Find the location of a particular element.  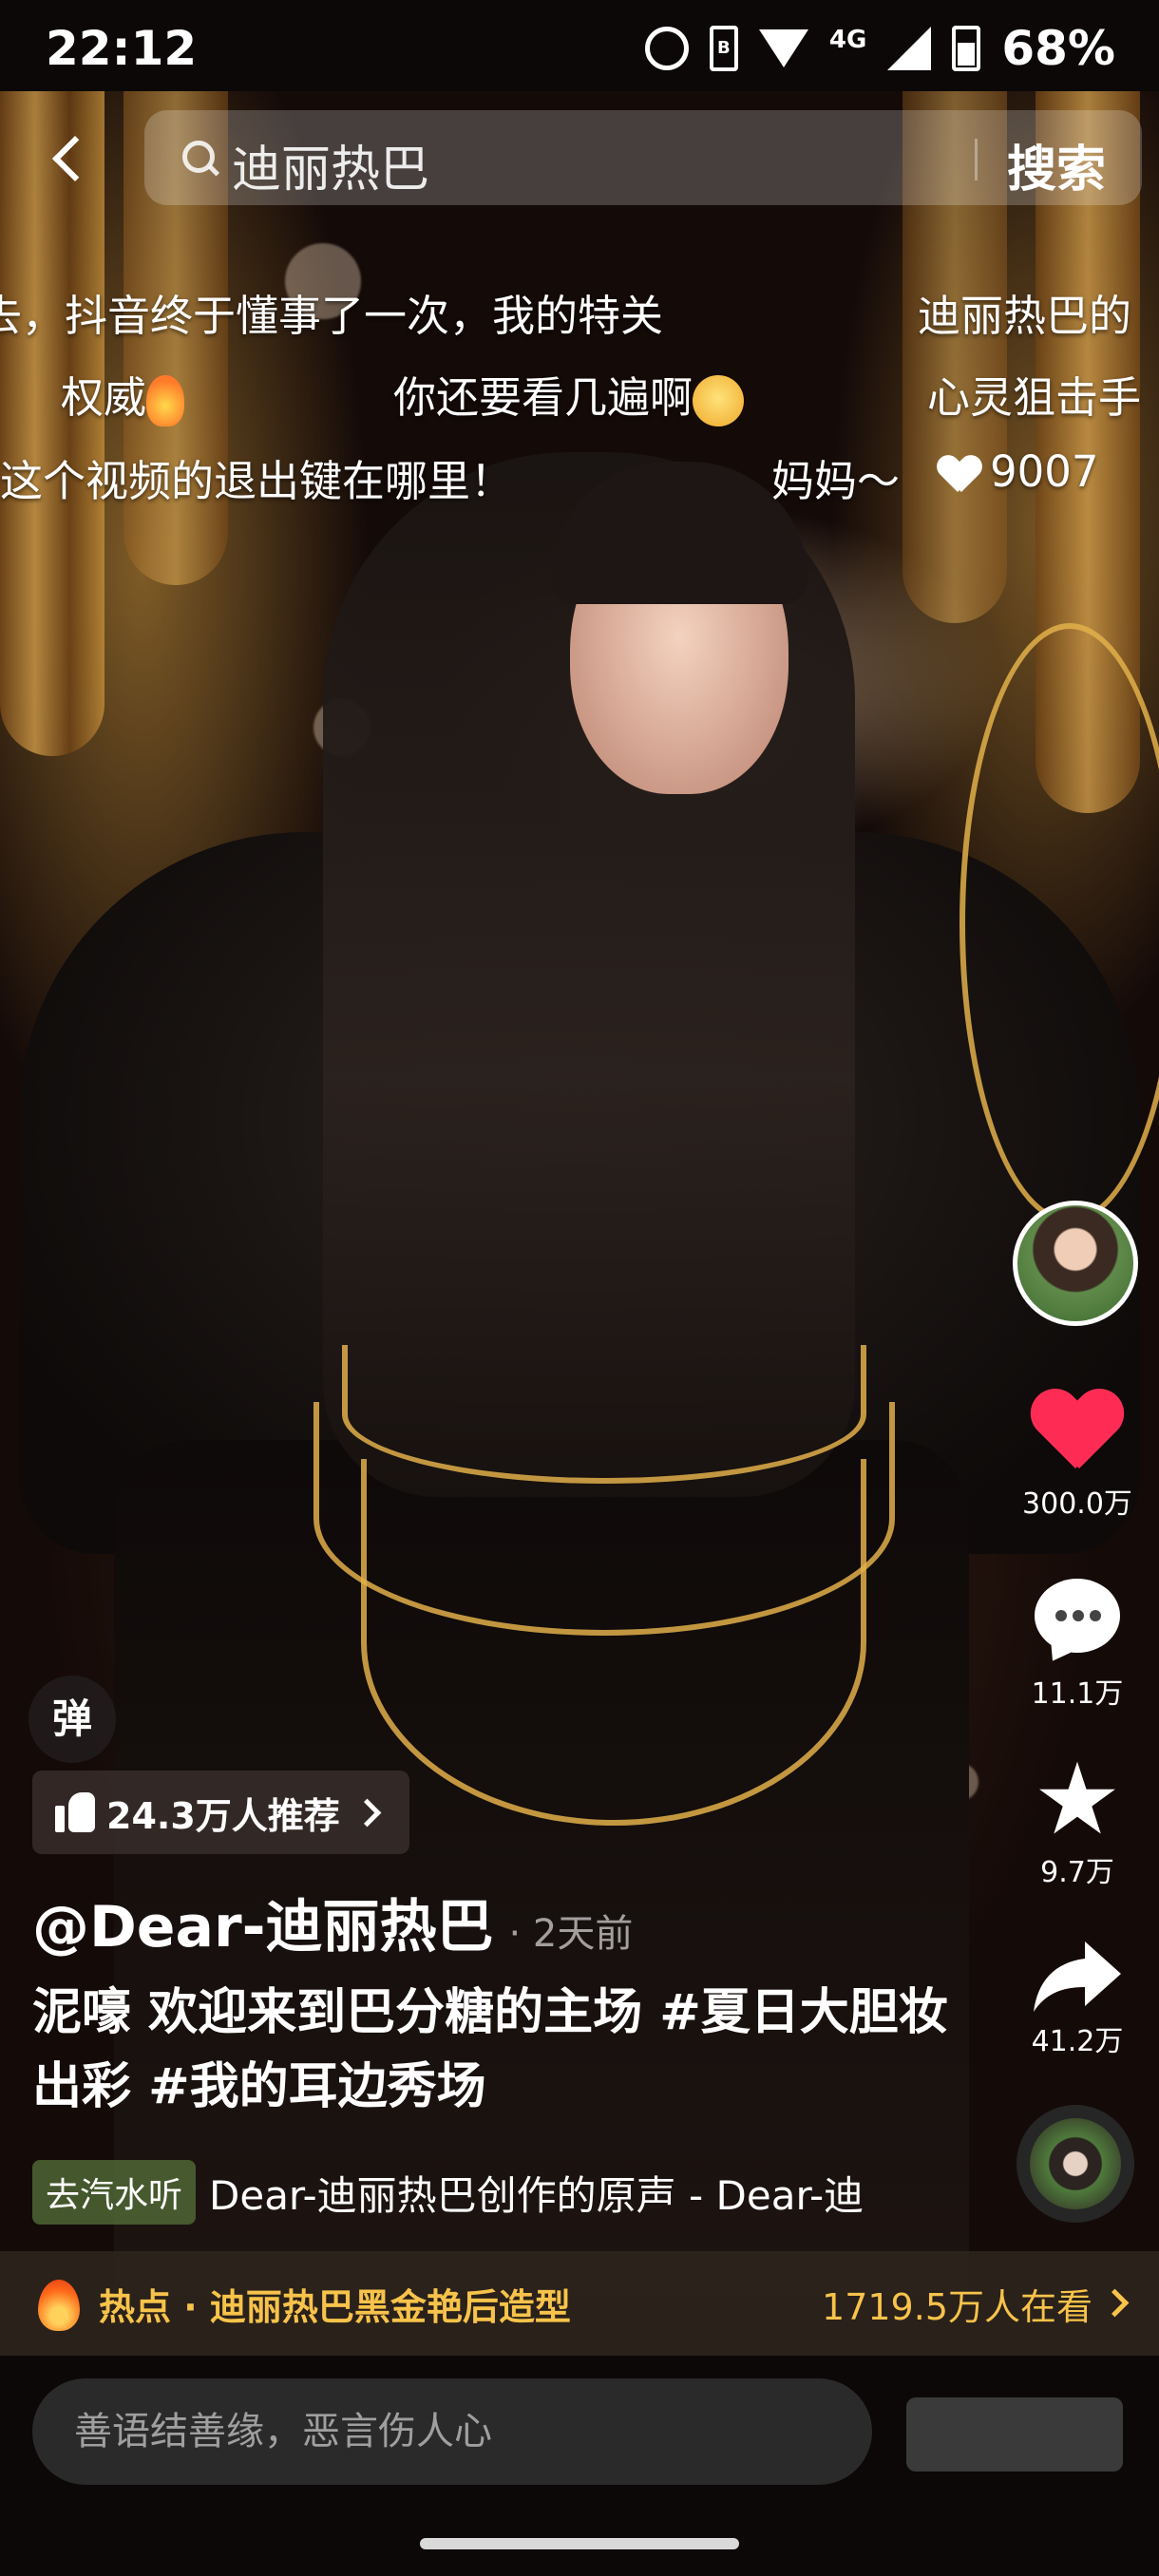

danmaku-like: 9007 is located at coordinates (1019, 471).